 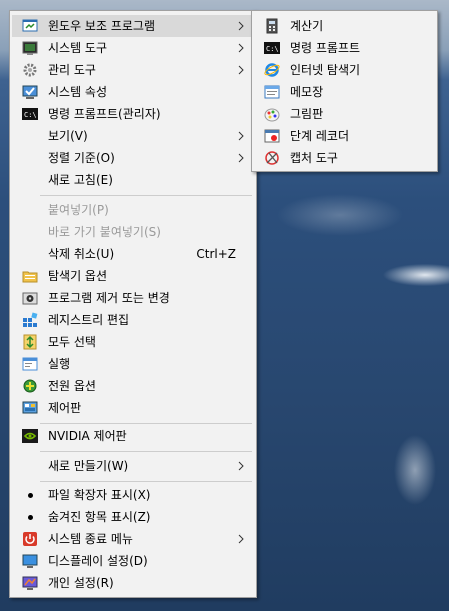 I want to click on submenu-item-internet-explorer: 인터넷 탐색기, so click(x=344, y=70).